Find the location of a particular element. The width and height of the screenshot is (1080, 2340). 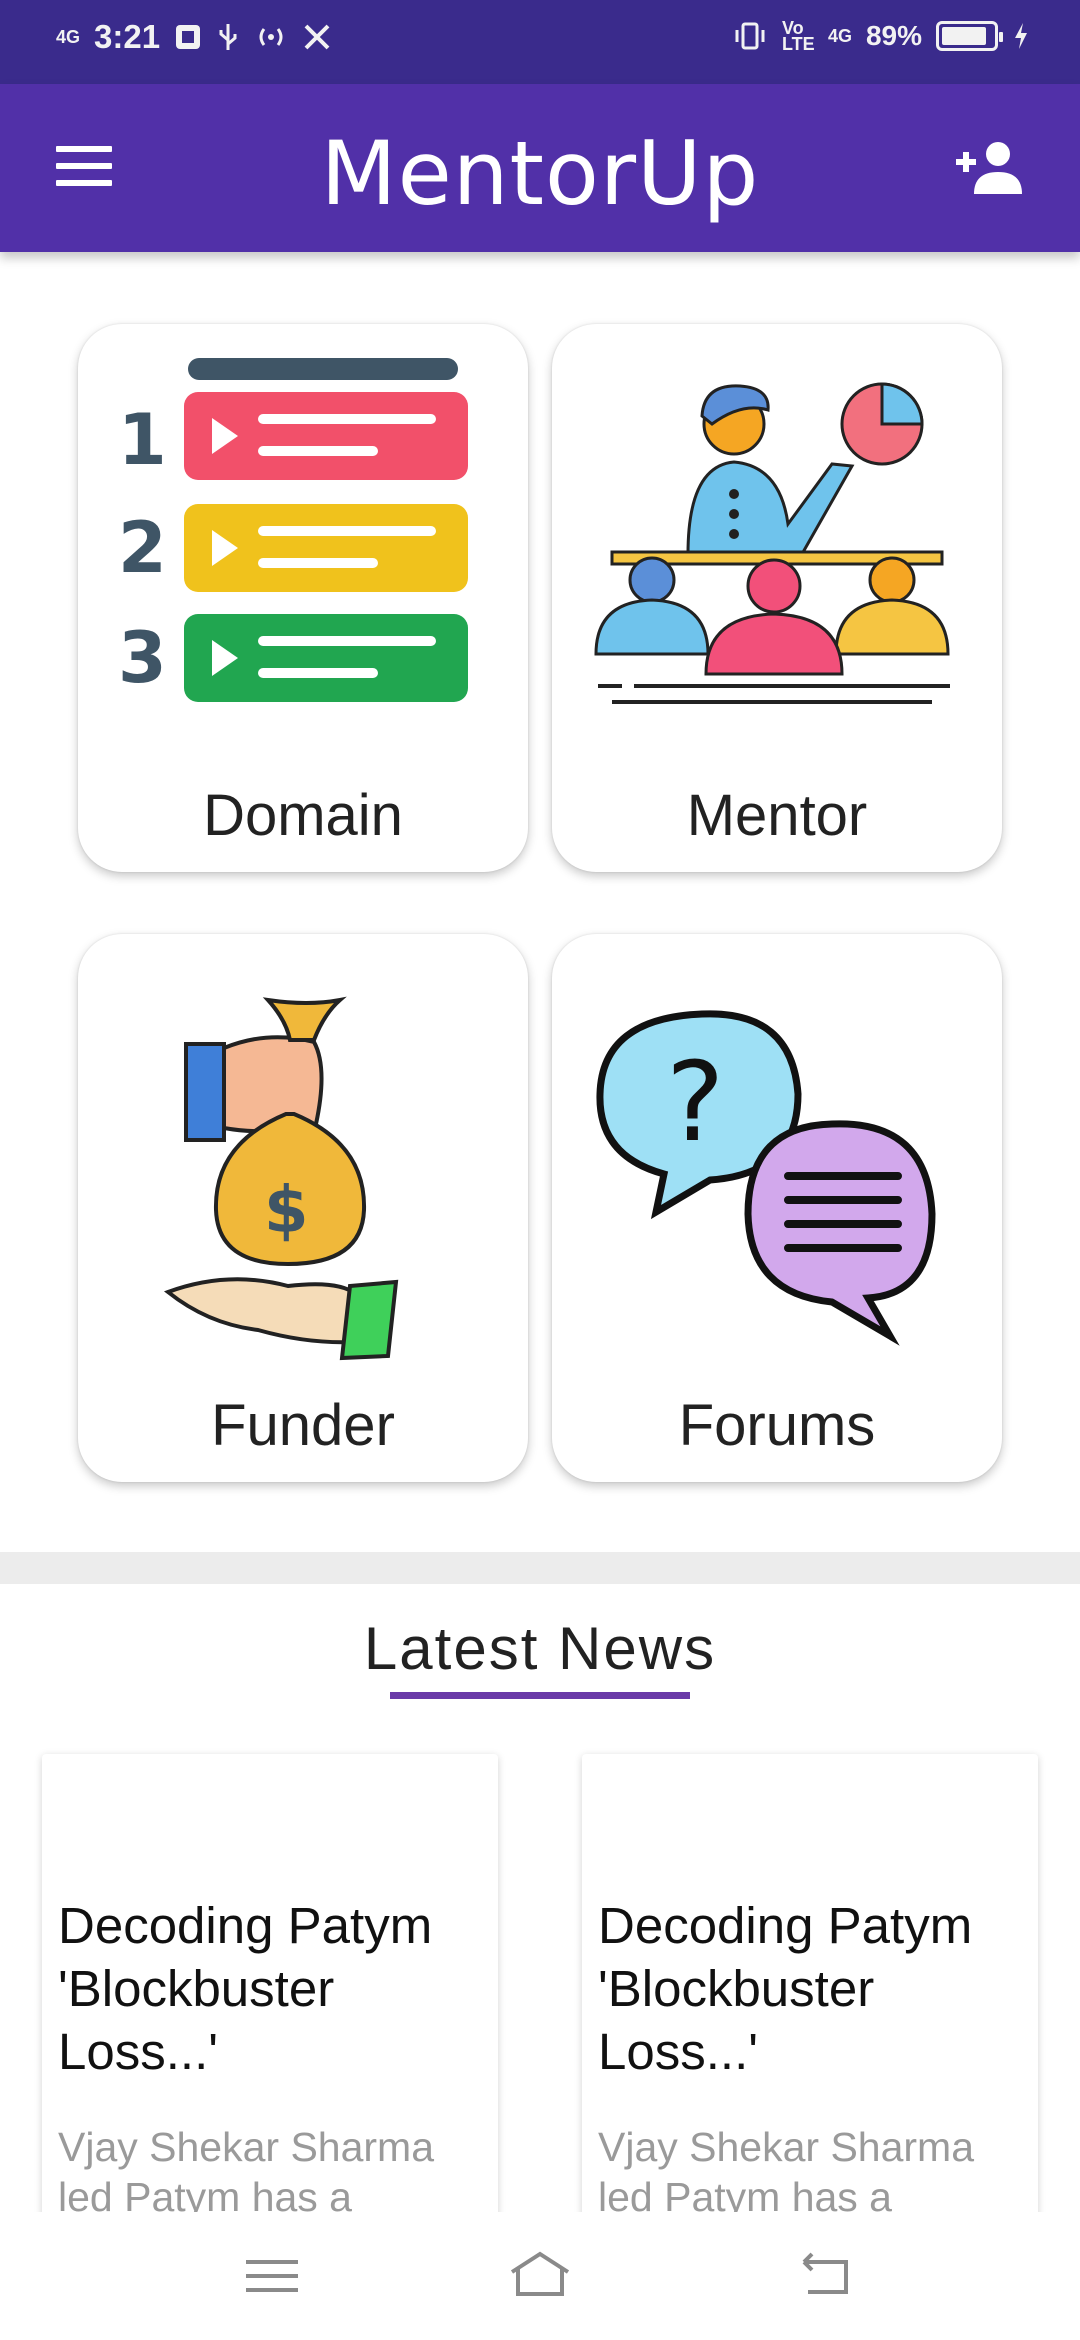

add-user-icon is located at coordinates (989, 168).